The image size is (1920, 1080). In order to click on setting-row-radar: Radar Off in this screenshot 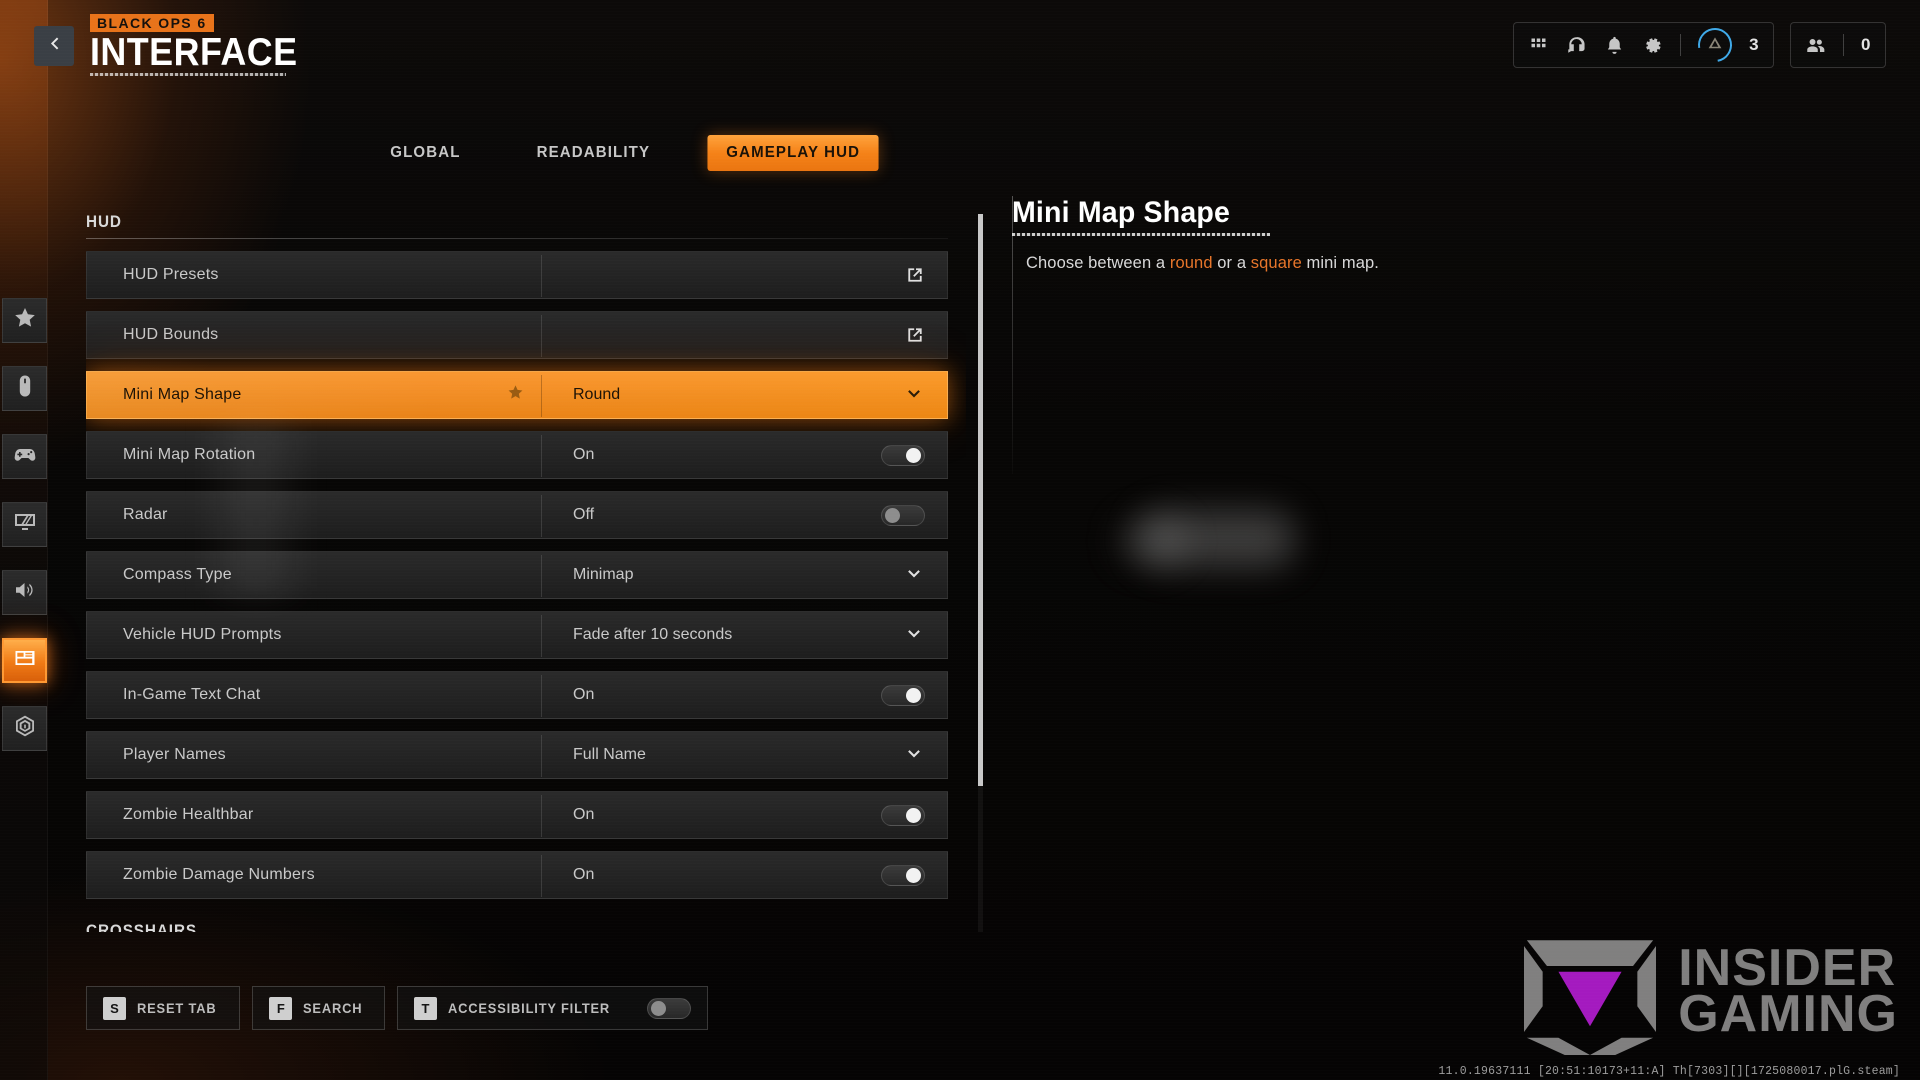, I will do `click(517, 515)`.